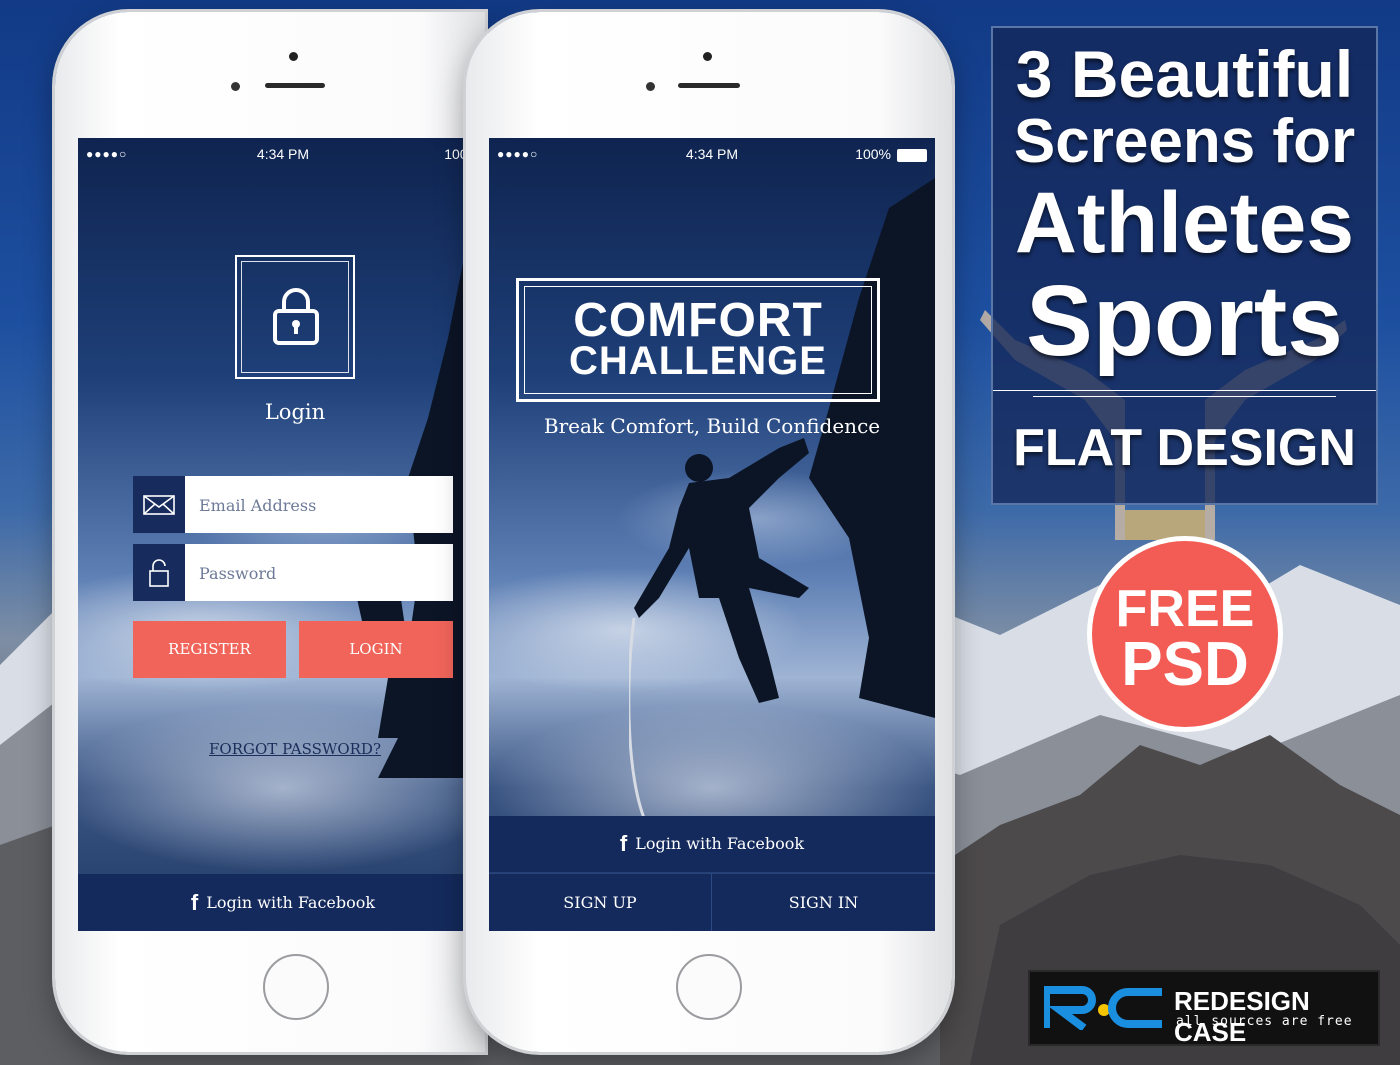  What do you see at coordinates (293, 572) in the screenshot?
I see `password-field: Password` at bounding box center [293, 572].